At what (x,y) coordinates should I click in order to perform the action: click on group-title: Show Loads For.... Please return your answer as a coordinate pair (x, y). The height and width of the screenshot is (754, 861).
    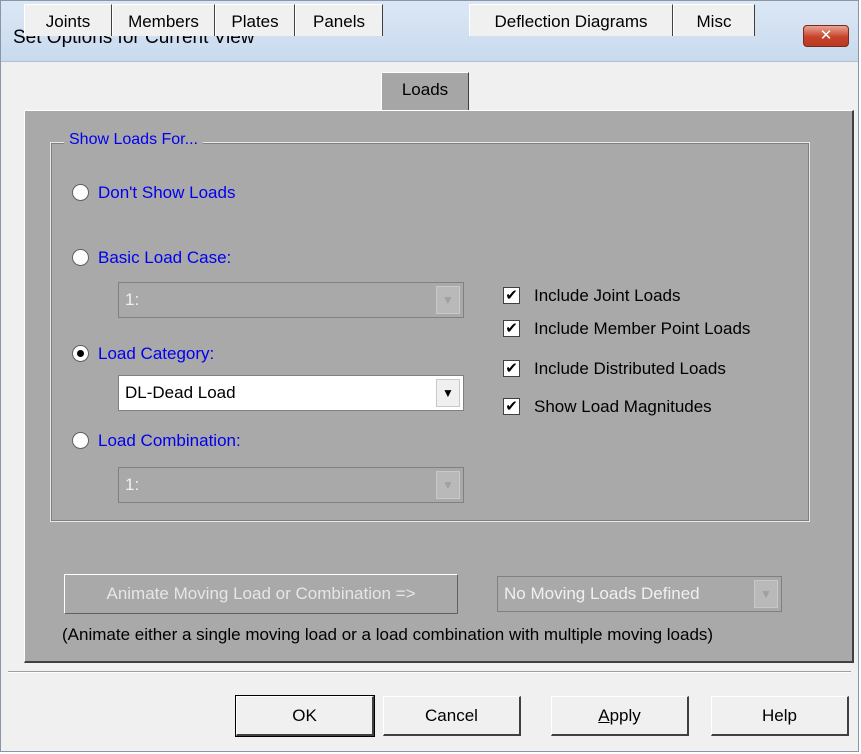
    Looking at the image, I should click on (133, 140).